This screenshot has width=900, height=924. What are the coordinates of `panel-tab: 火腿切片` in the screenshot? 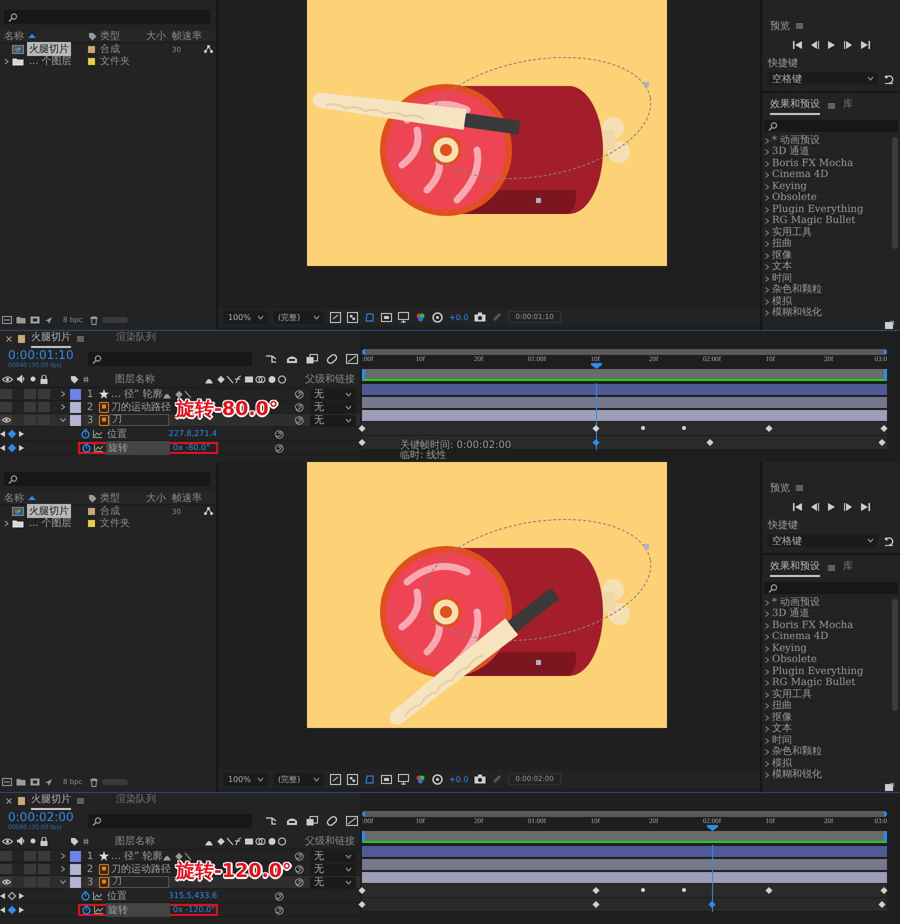 It's located at (51, 339).